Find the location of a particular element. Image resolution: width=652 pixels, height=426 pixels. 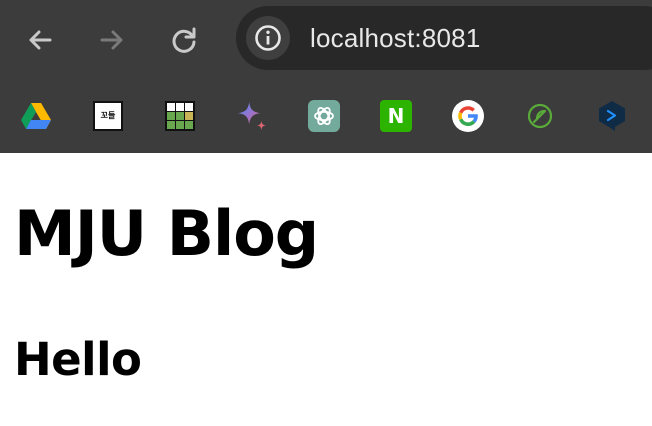

forward-button is located at coordinates (112, 40).